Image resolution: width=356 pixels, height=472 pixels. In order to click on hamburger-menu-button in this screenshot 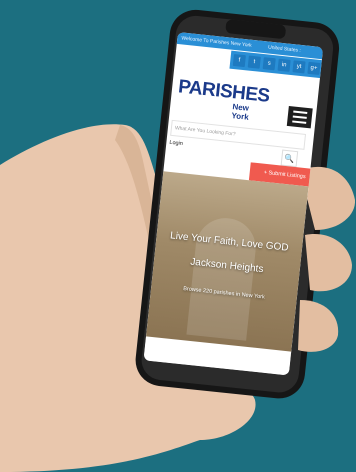, I will do `click(299, 117)`.